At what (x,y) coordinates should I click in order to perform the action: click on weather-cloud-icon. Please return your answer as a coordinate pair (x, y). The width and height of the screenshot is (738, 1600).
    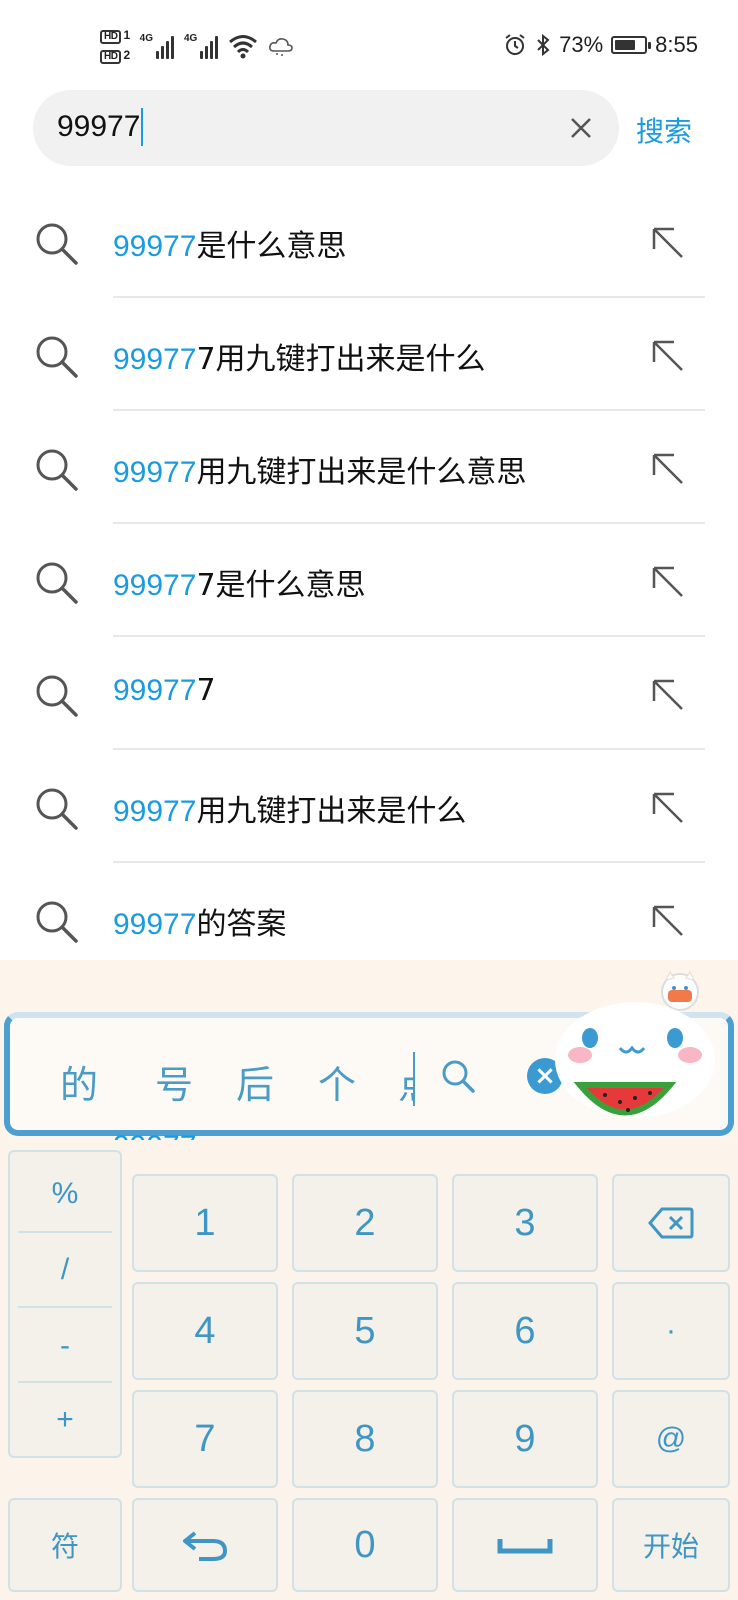
    Looking at the image, I should click on (281, 47).